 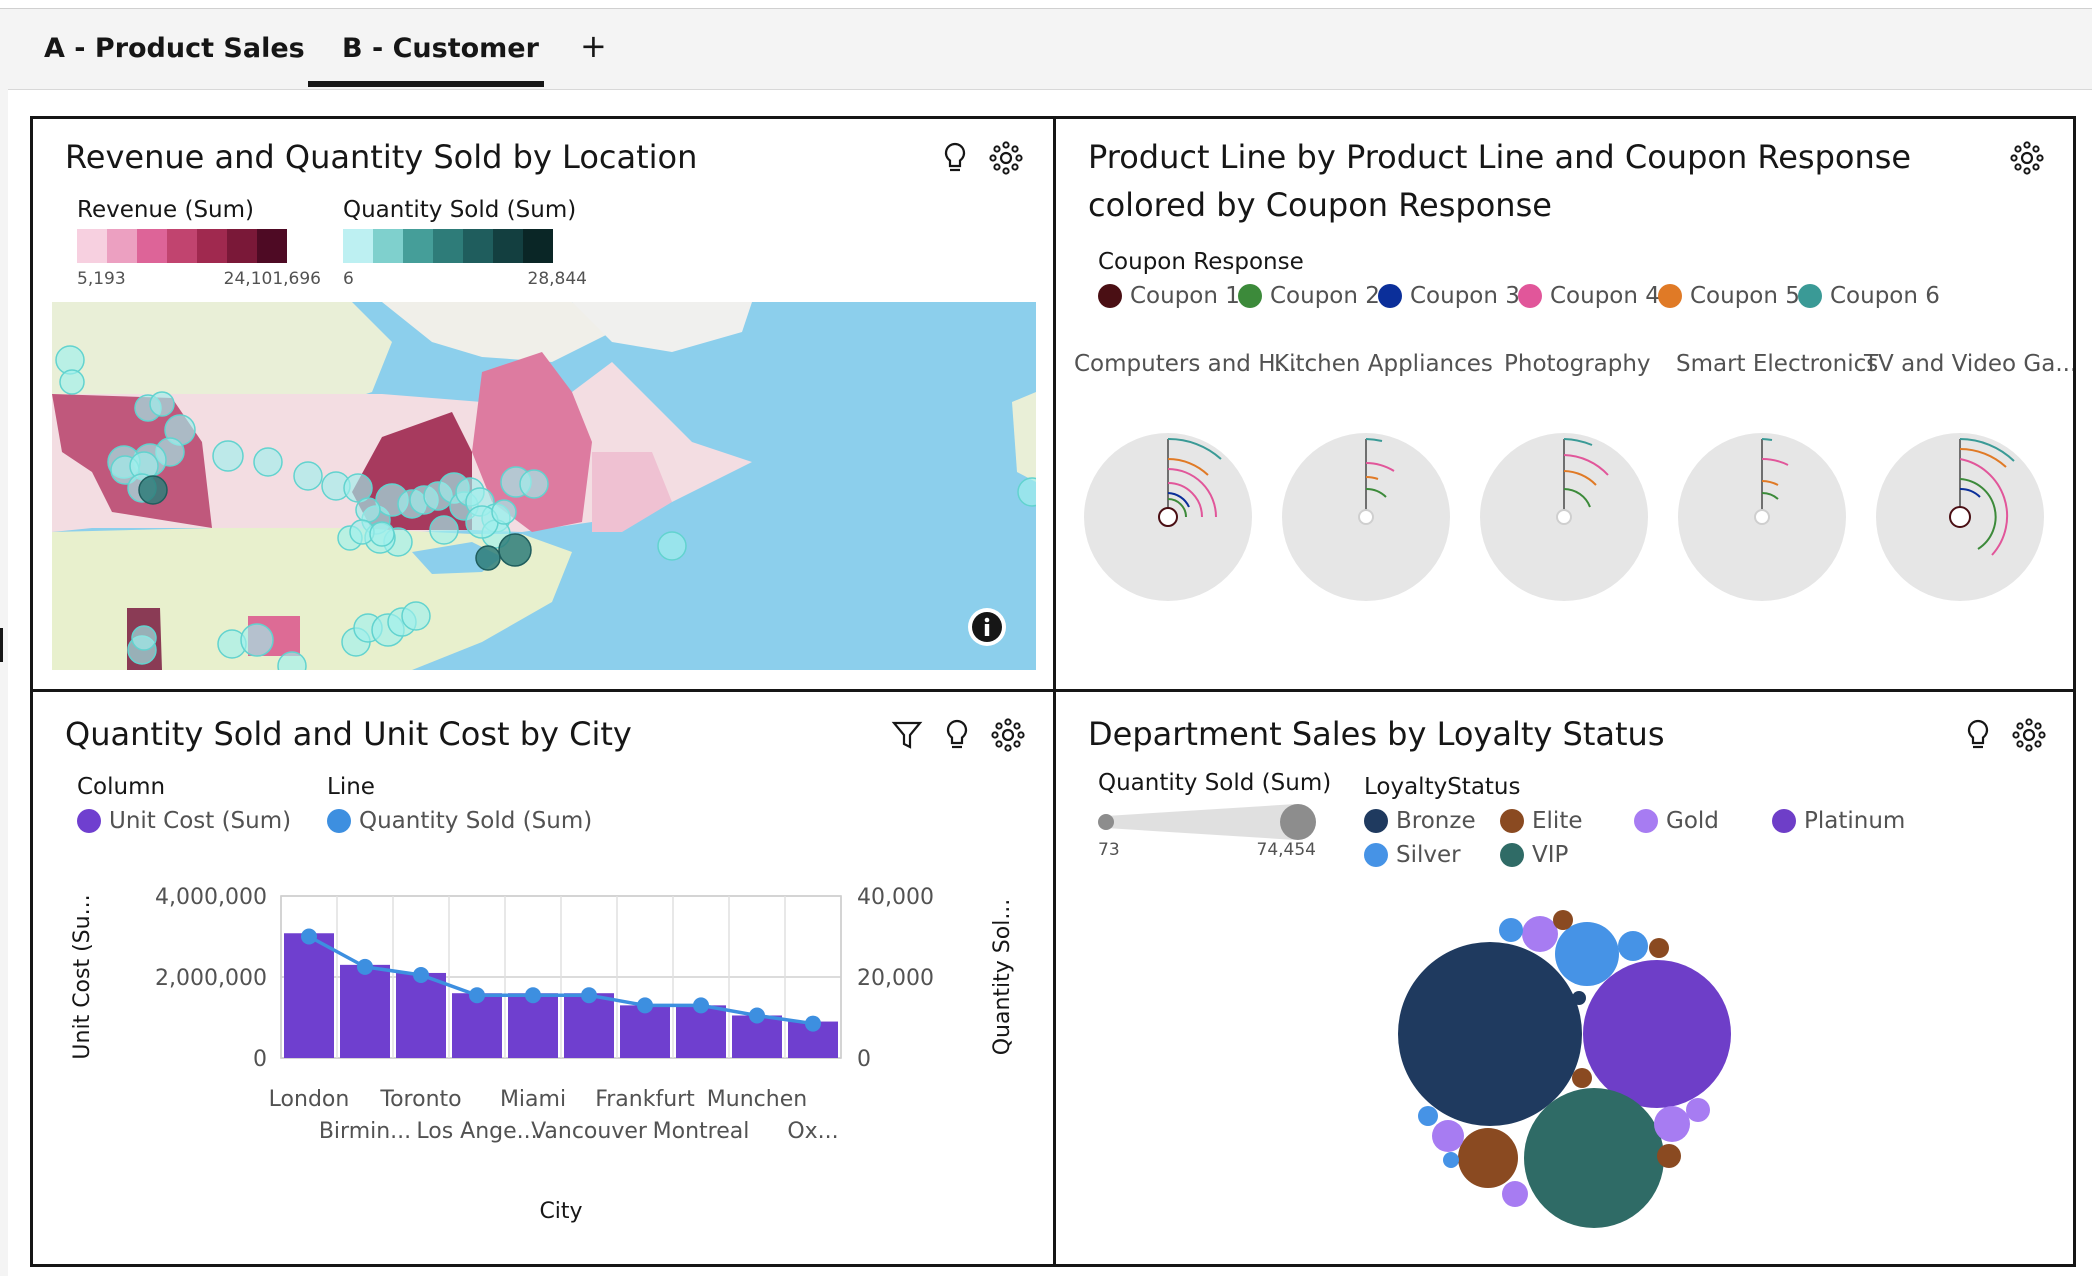 What do you see at coordinates (1490, 1034) in the screenshot?
I see `bubble-bronze-large` at bounding box center [1490, 1034].